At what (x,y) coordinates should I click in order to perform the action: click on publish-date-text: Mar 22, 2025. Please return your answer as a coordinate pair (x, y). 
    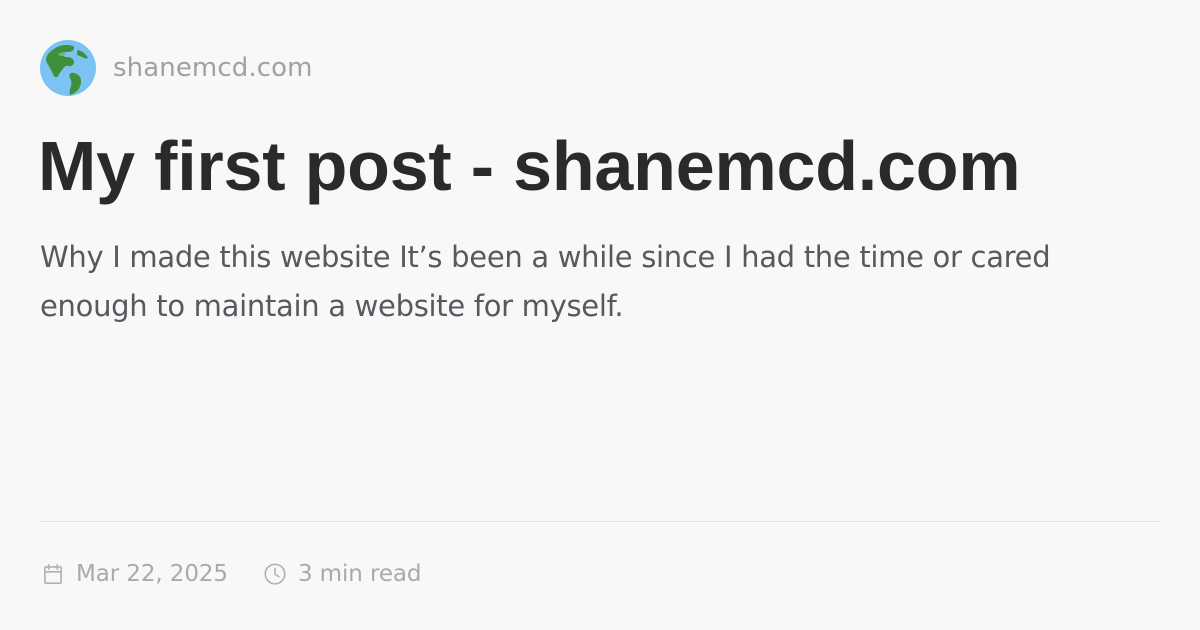
    Looking at the image, I should click on (152, 574).